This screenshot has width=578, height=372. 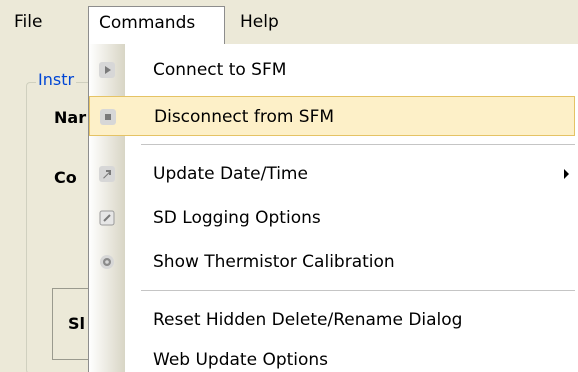 What do you see at coordinates (56, 79) in the screenshot?
I see `instrument-groupbox-title: Instr` at bounding box center [56, 79].